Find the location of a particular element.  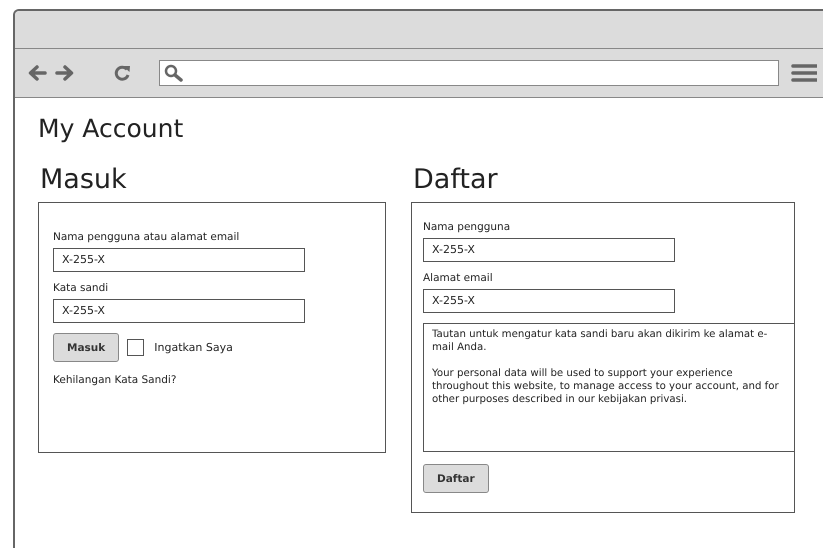

search-icon is located at coordinates (174, 73).